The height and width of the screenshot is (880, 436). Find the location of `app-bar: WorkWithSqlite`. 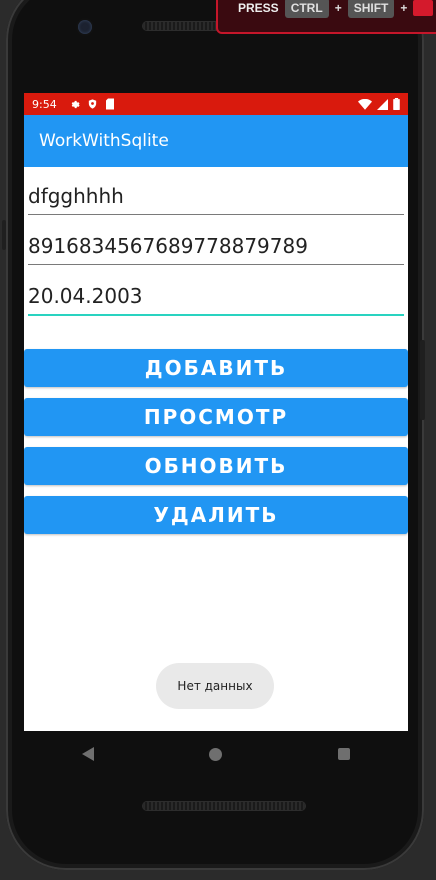

app-bar: WorkWithSqlite is located at coordinates (216, 141).